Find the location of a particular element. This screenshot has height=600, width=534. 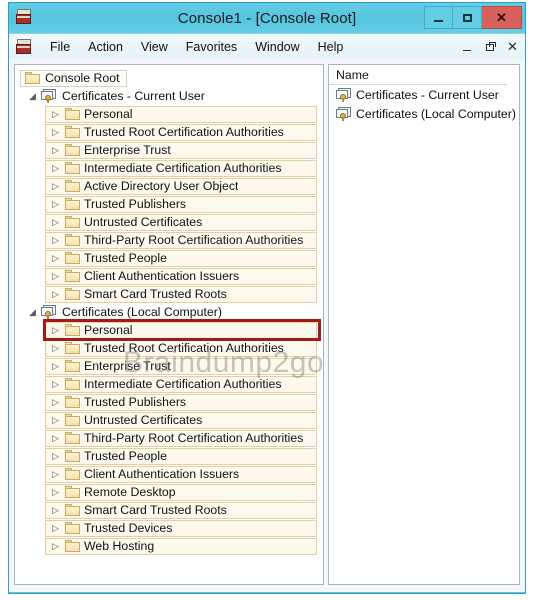

menu-view: View is located at coordinates (154, 47).